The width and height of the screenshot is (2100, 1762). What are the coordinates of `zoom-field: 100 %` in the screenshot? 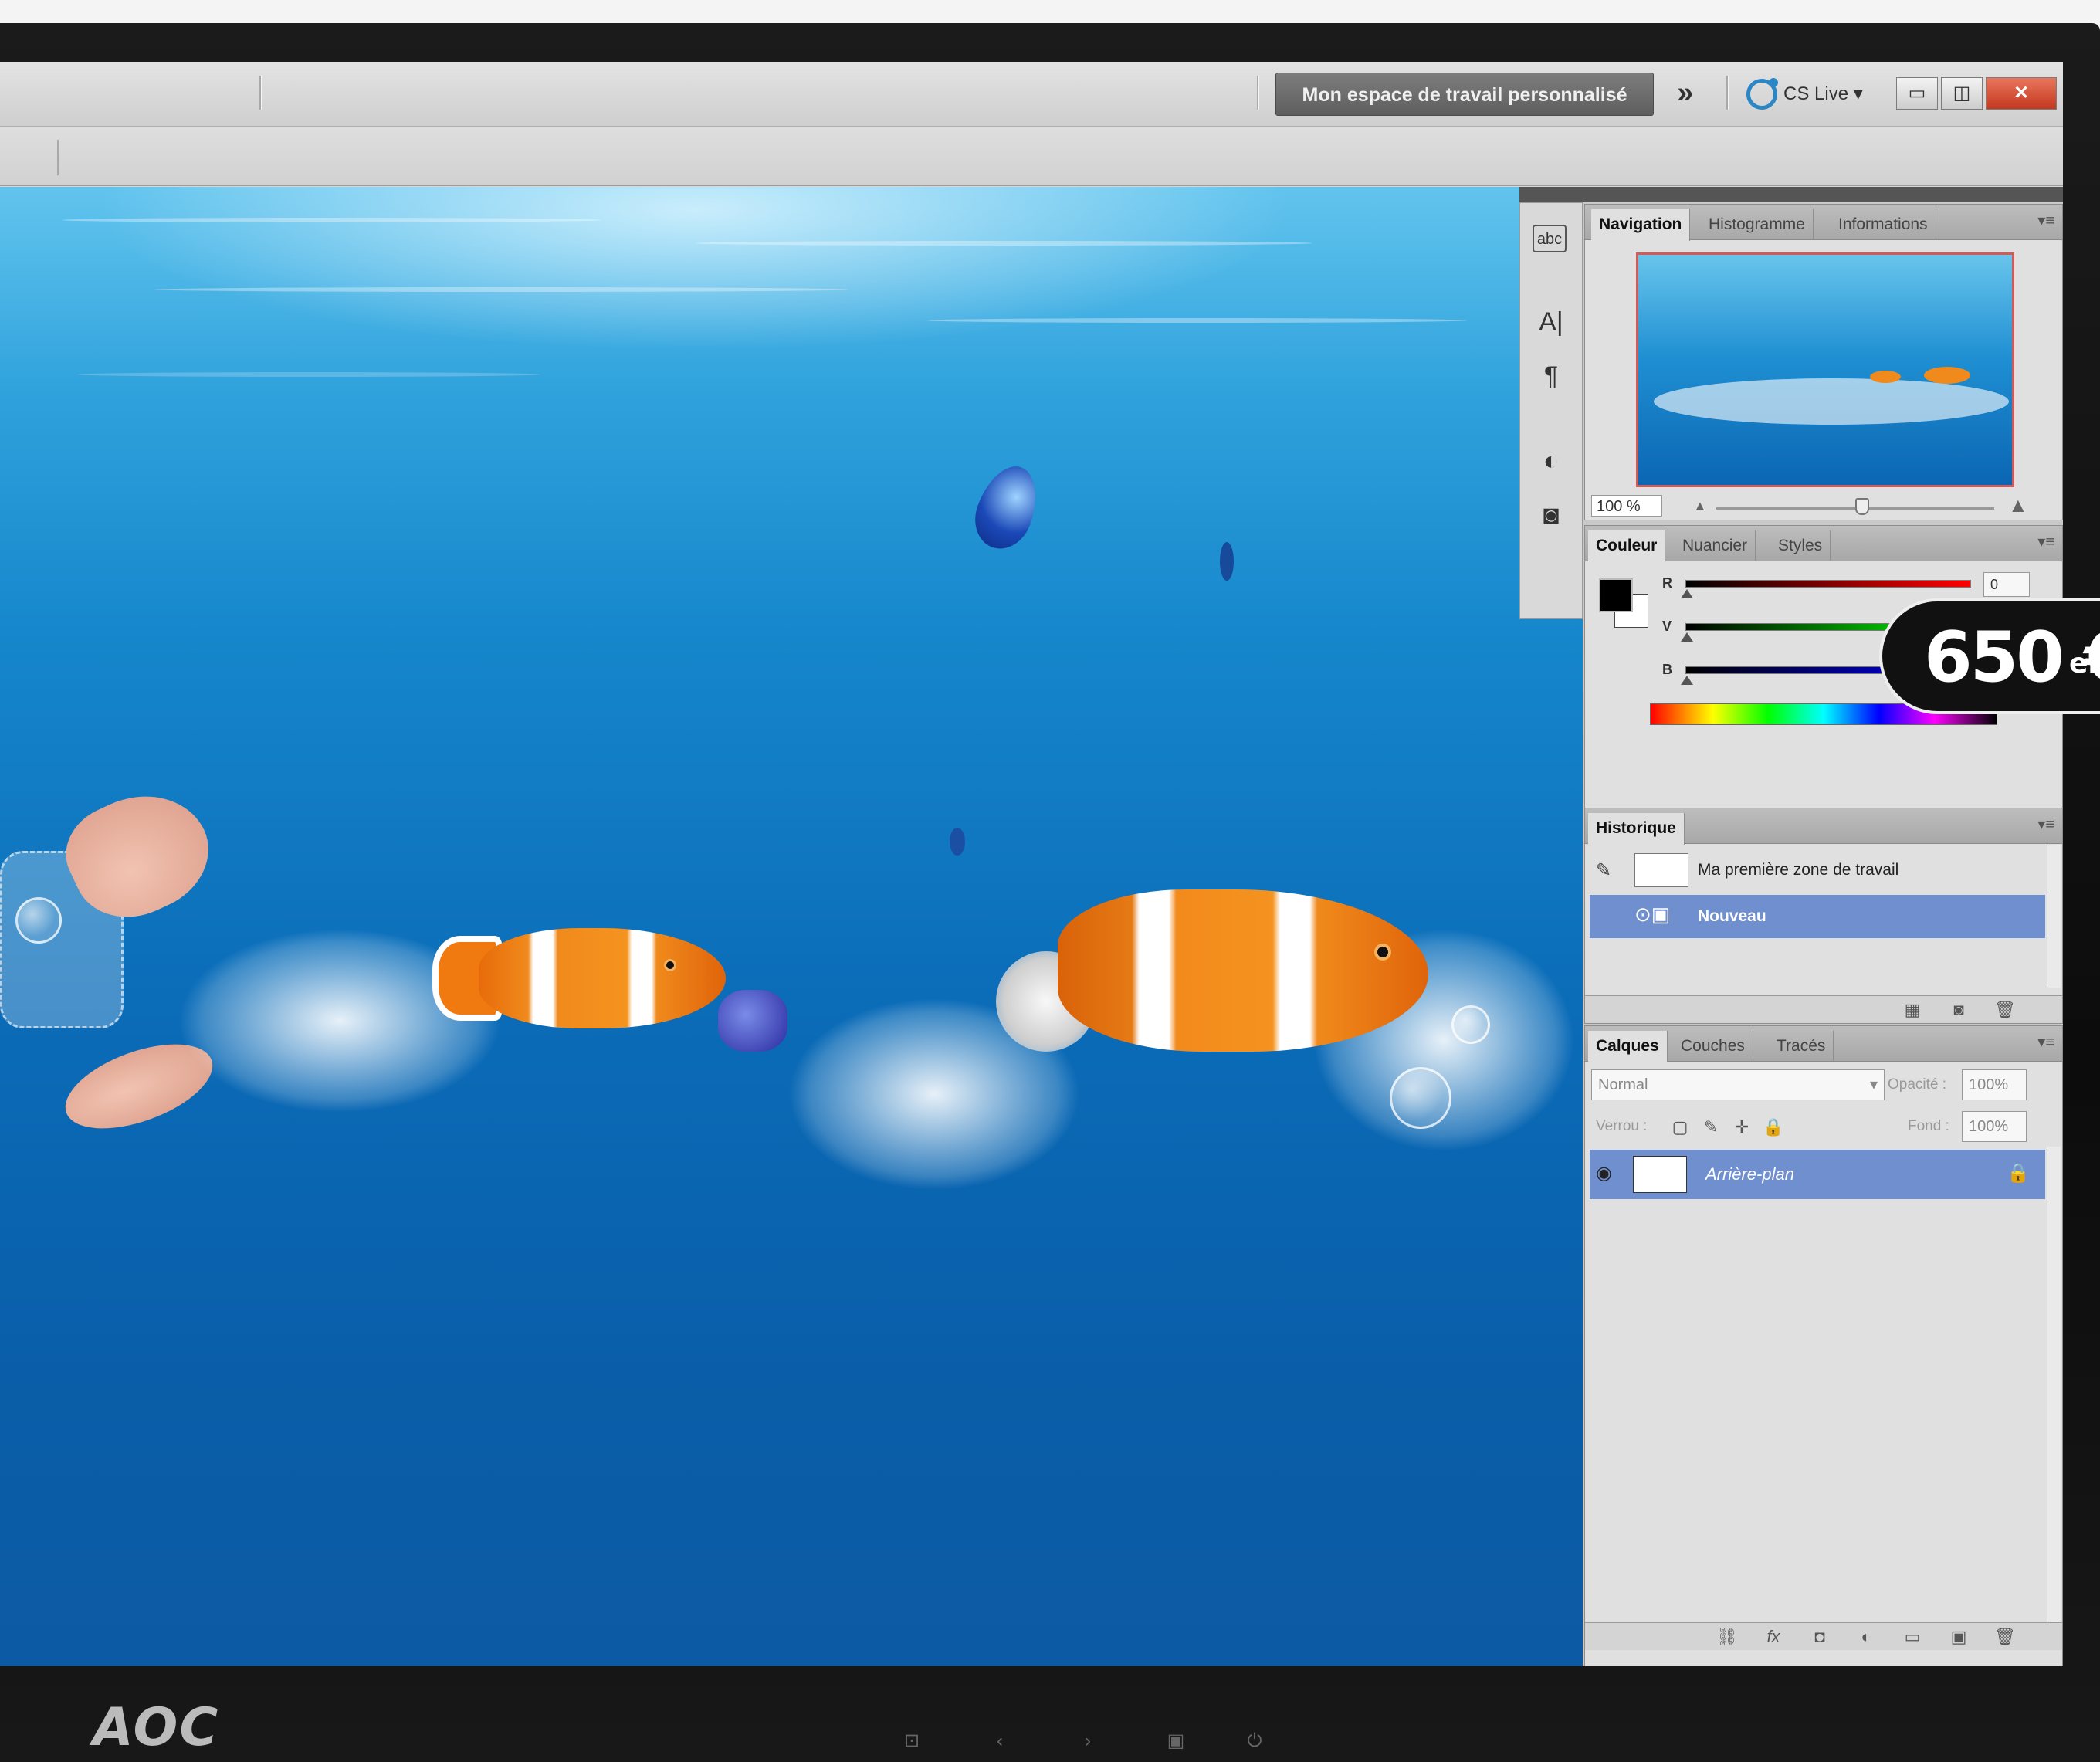 It's located at (1627, 506).